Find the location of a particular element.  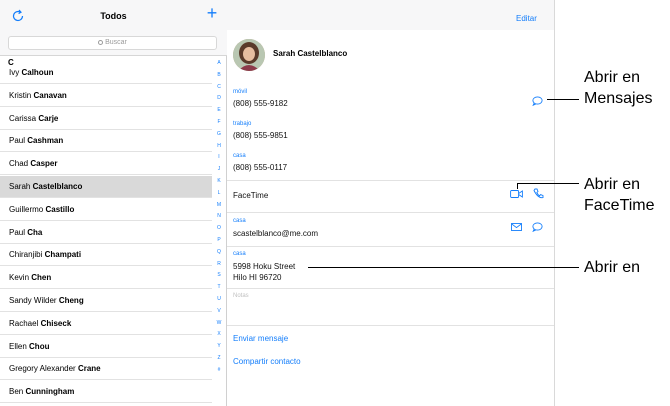

contact-row: Chad Casper is located at coordinates (106, 164).